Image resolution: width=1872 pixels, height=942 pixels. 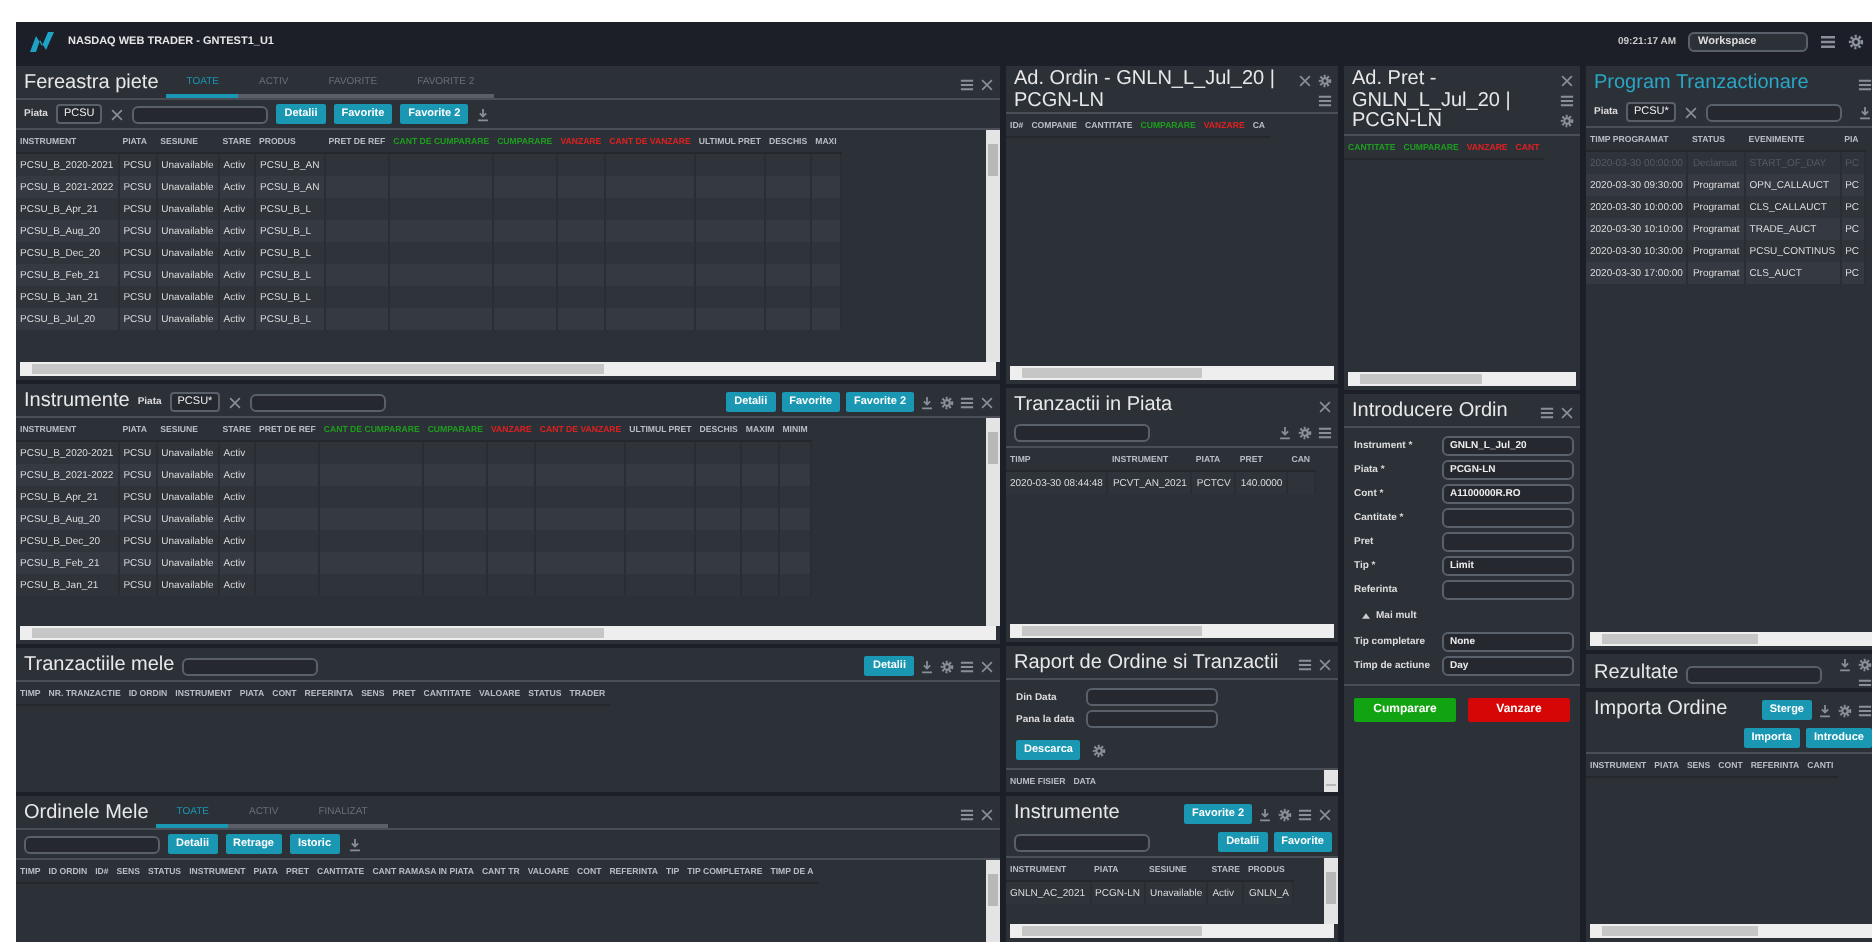 What do you see at coordinates (91, 84) in the screenshot?
I see `panel-title: Fereastra piete` at bounding box center [91, 84].